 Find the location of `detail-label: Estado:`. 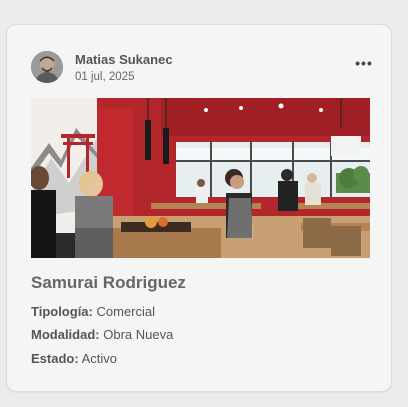

detail-label: Estado: is located at coordinates (55, 358).